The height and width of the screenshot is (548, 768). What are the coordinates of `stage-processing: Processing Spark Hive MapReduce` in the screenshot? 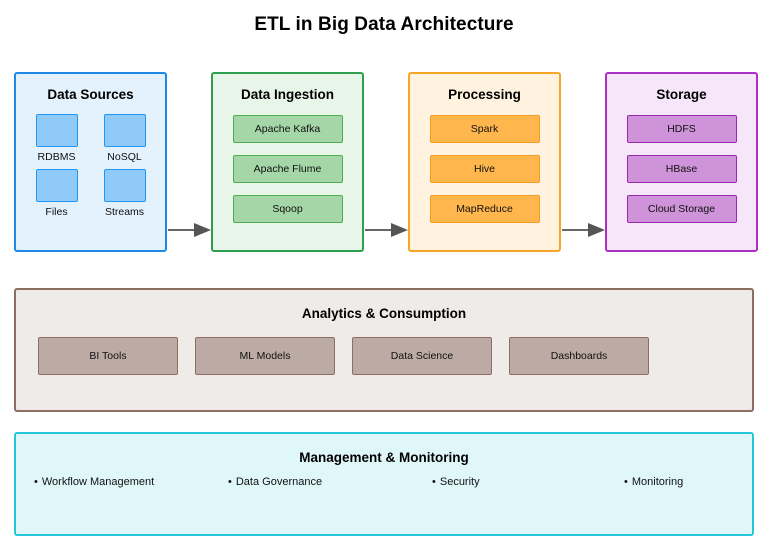 It's located at (484, 162).